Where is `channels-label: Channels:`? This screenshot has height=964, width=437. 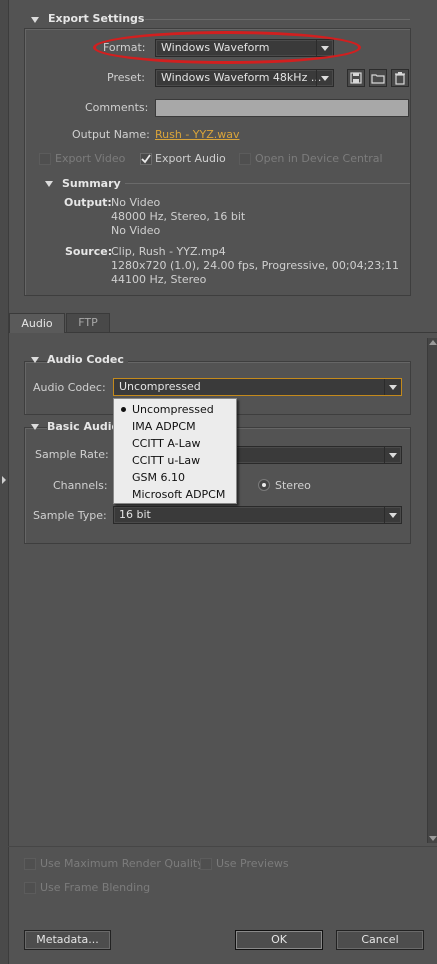
channels-label: Channels: is located at coordinates (80, 485).